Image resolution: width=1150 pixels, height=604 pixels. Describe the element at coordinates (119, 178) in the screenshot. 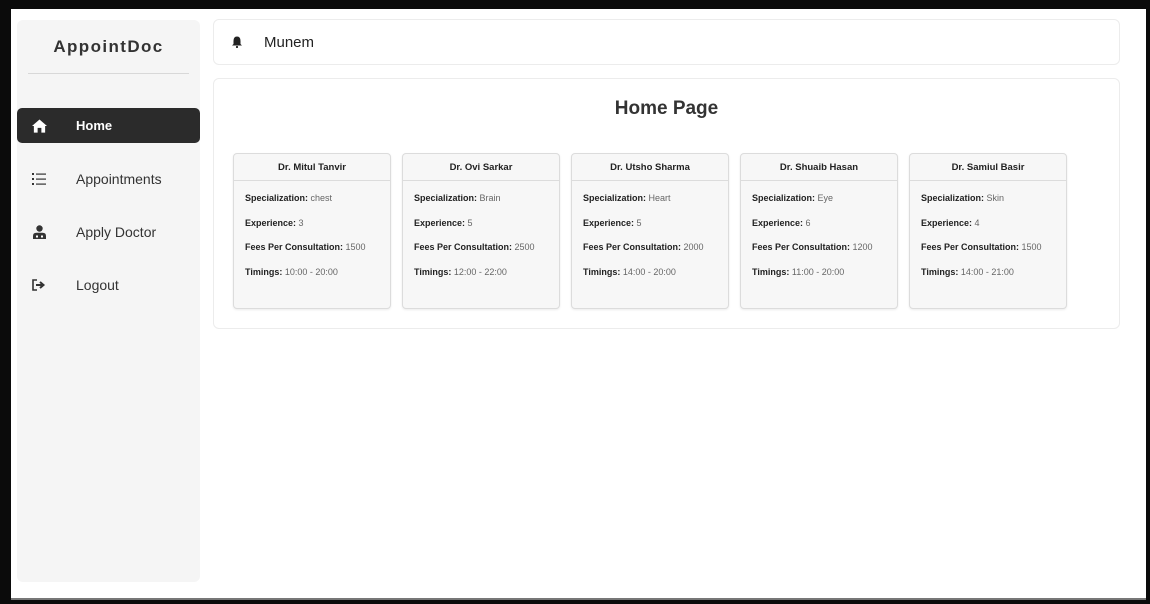

I see `sidebar-item-label: Appointments` at that location.